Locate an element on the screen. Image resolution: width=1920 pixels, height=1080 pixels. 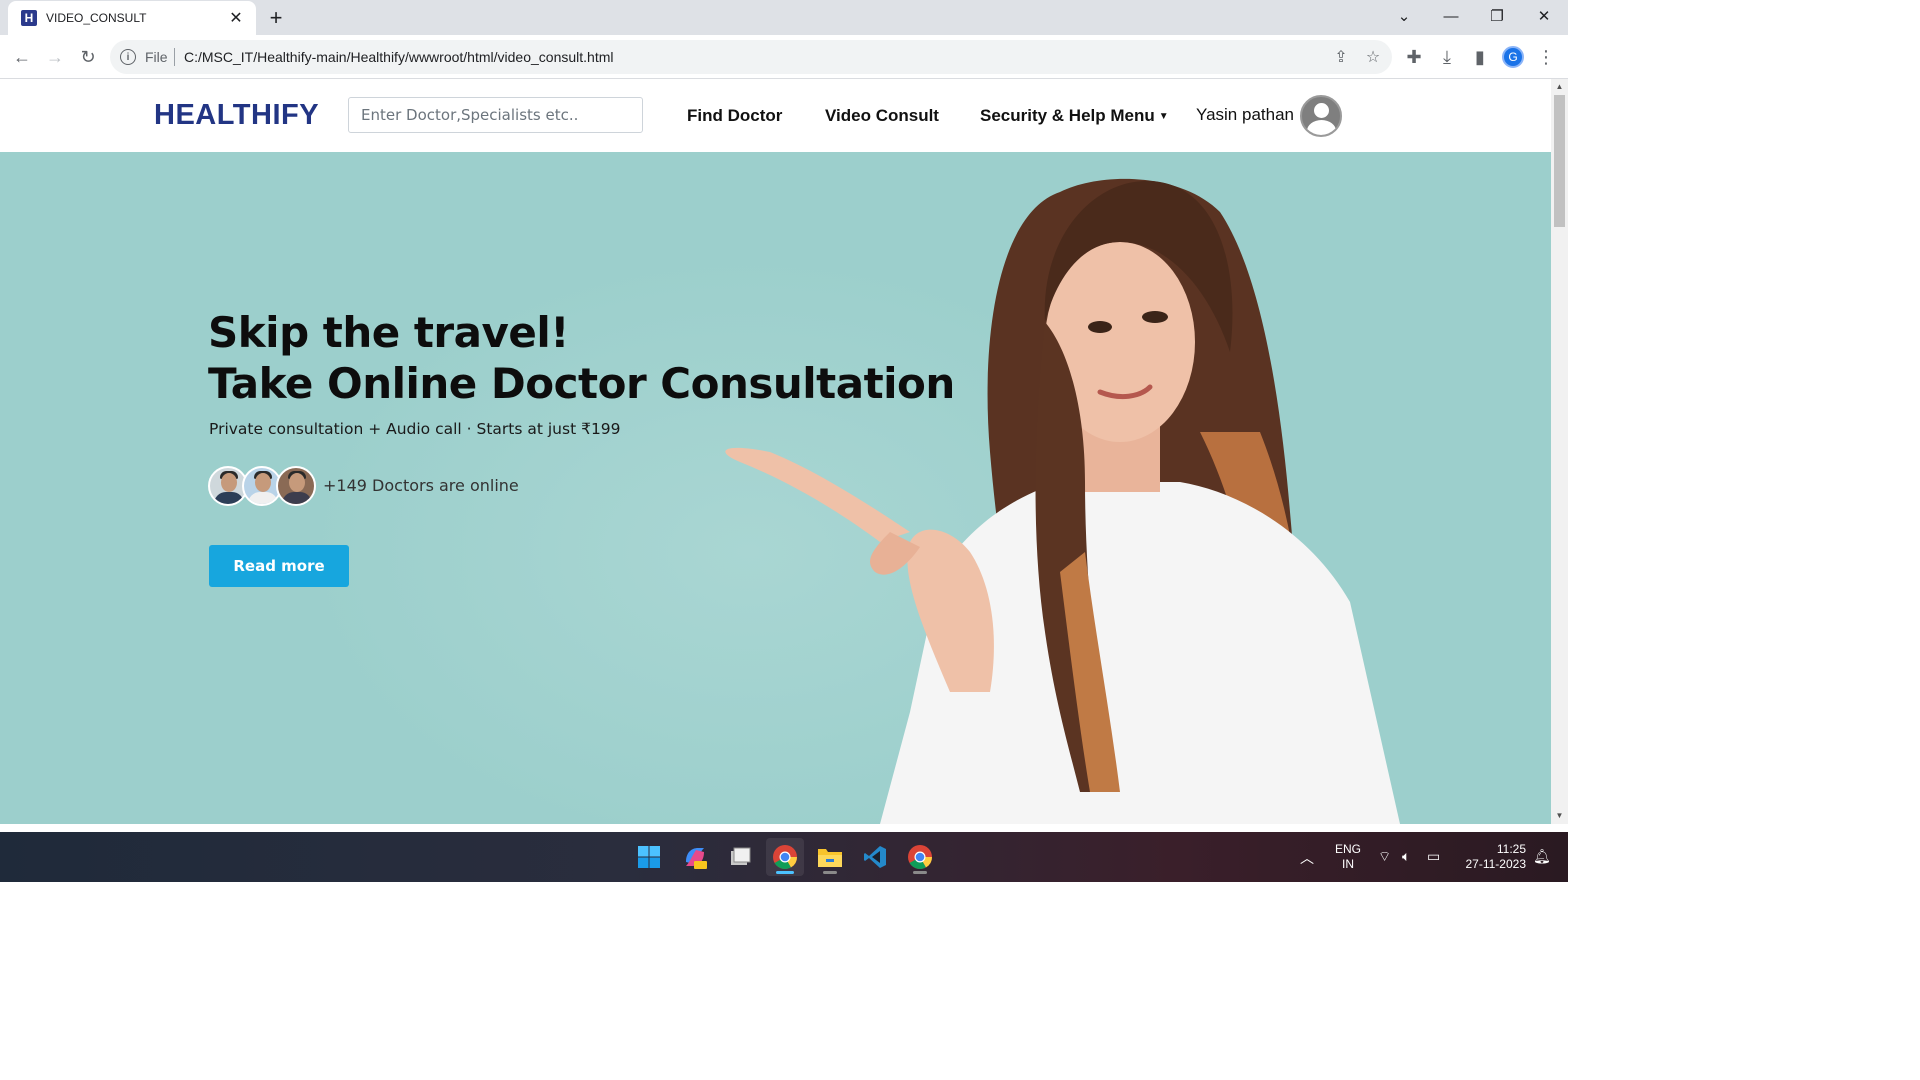
active-app-indicator is located at coordinates (785, 872).